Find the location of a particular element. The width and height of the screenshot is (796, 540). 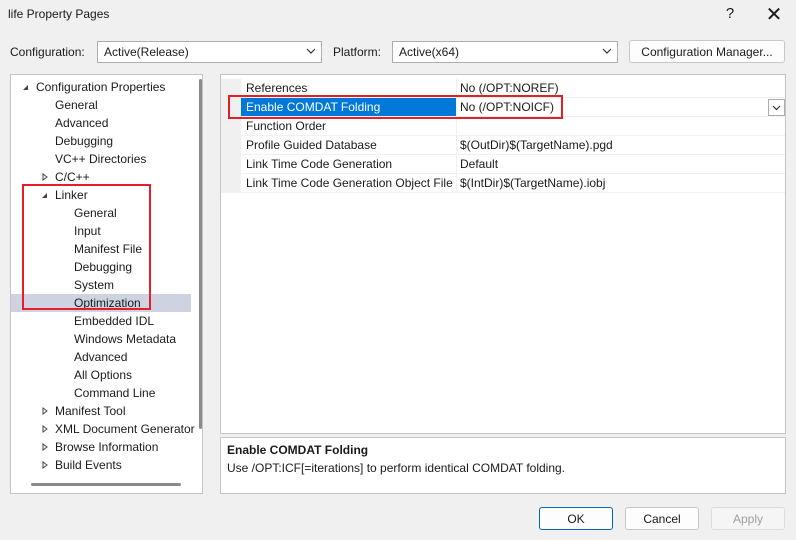

tree-item-label: XML Document Generator is located at coordinates (125, 429).